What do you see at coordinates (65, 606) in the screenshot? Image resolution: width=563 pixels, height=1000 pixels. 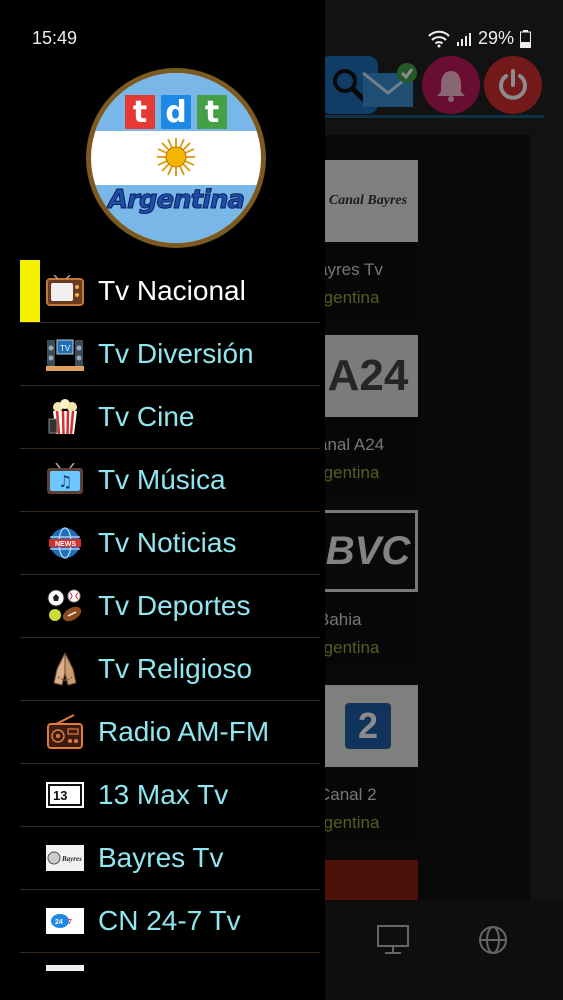 I see `sports-balls-icon` at bounding box center [65, 606].